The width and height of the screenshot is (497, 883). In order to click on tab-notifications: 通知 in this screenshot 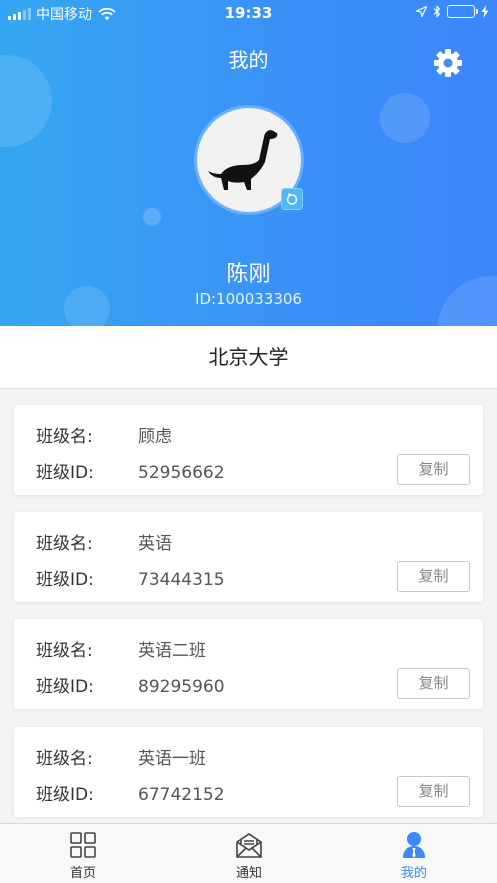, I will do `click(249, 853)`.